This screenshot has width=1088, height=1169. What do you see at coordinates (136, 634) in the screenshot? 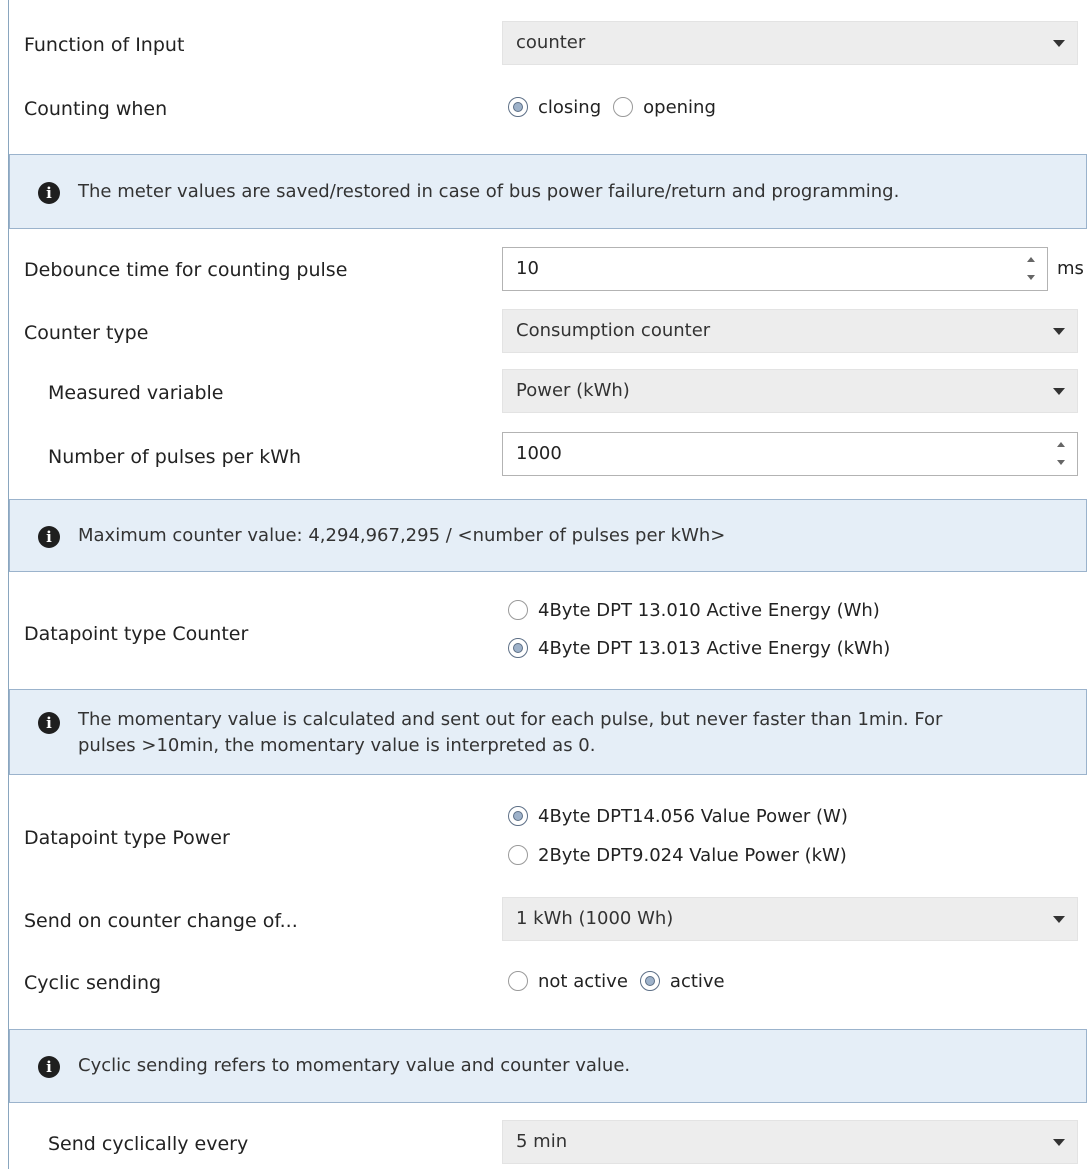
I see `dpt-counter-label: Datapoint type Counter` at bounding box center [136, 634].